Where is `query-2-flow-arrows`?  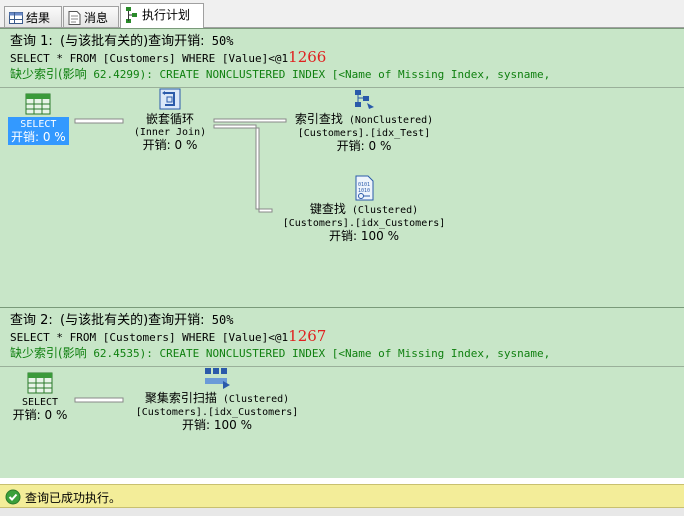
query-2-flow-arrows is located at coordinates (99, 400).